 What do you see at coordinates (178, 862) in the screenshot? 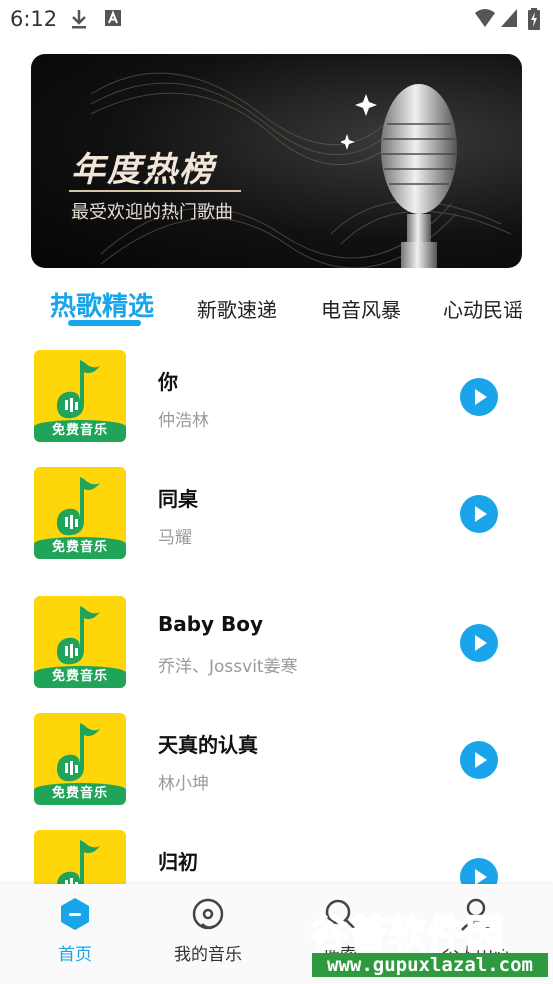
I see `song-title: 归初` at bounding box center [178, 862].